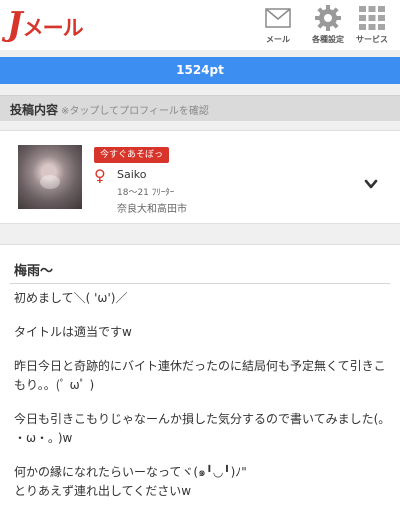 Image resolution: width=400 pixels, height=532 pixels. What do you see at coordinates (200, 25) in the screenshot?
I see `app-header: J メール メール 各種設定 サービス` at bounding box center [200, 25].